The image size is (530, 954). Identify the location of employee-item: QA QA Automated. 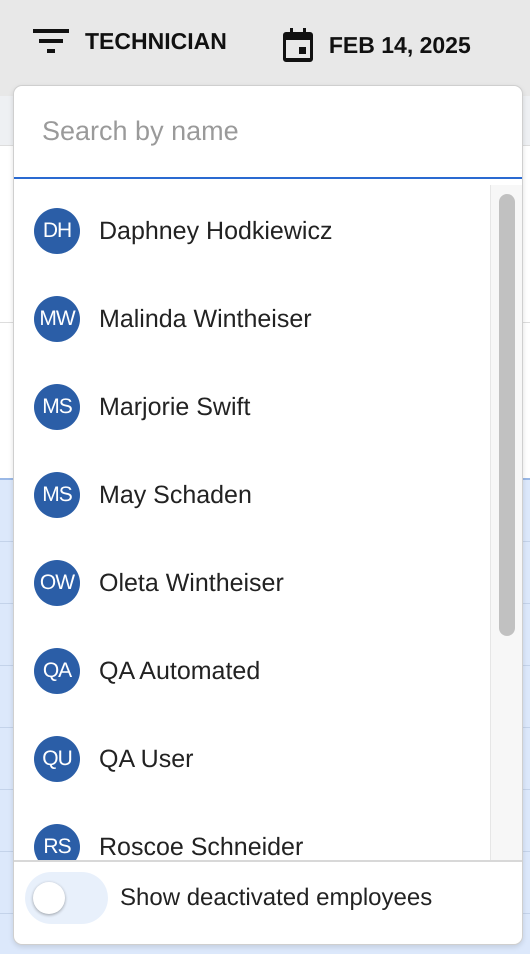
(252, 671).